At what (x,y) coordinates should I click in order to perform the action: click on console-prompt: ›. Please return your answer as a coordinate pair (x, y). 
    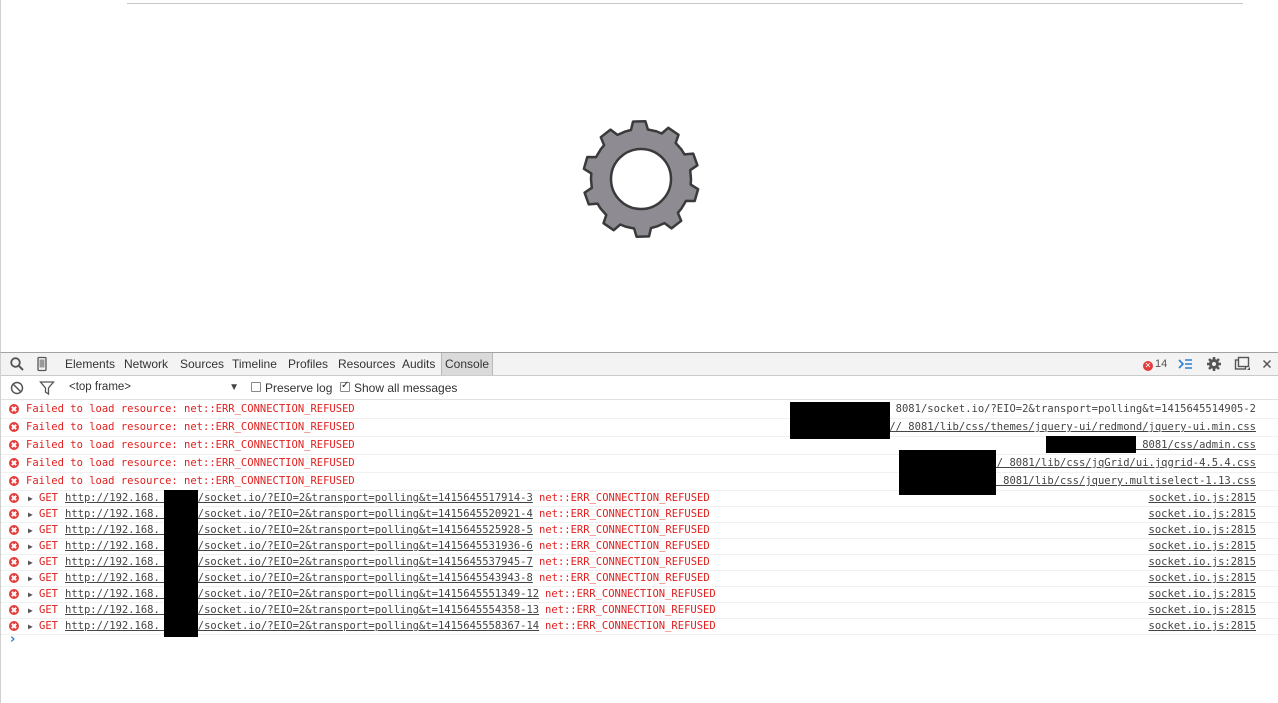
    Looking at the image, I should click on (12, 639).